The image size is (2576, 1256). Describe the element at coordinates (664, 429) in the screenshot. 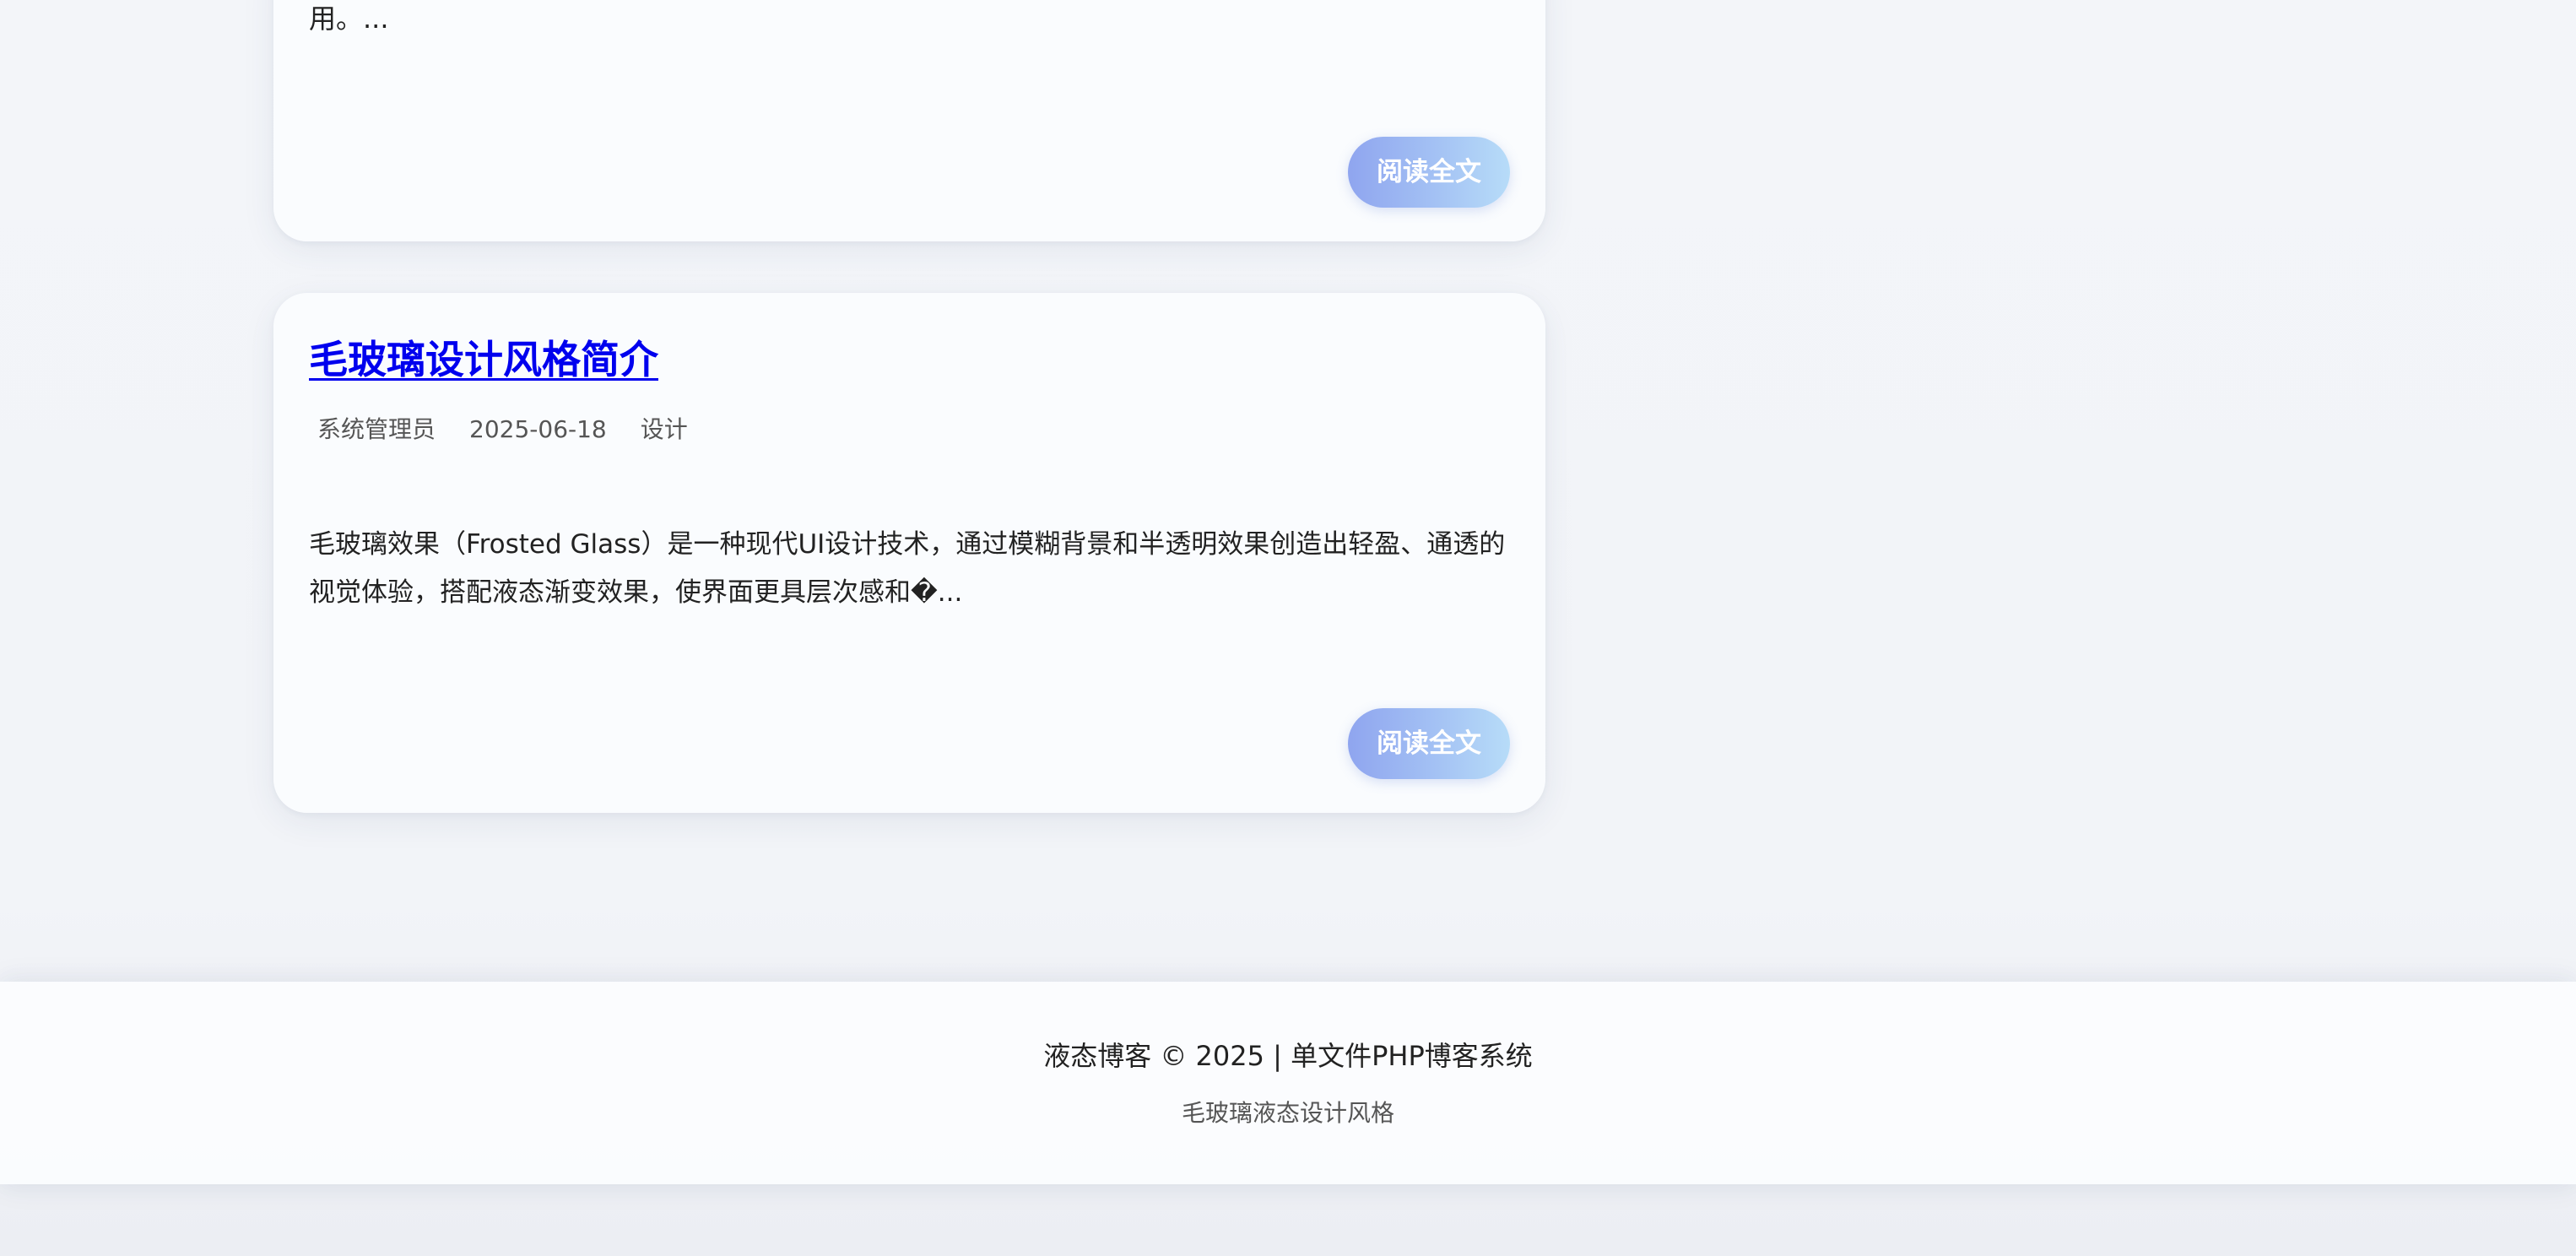

I see `post-category: 设计` at that location.